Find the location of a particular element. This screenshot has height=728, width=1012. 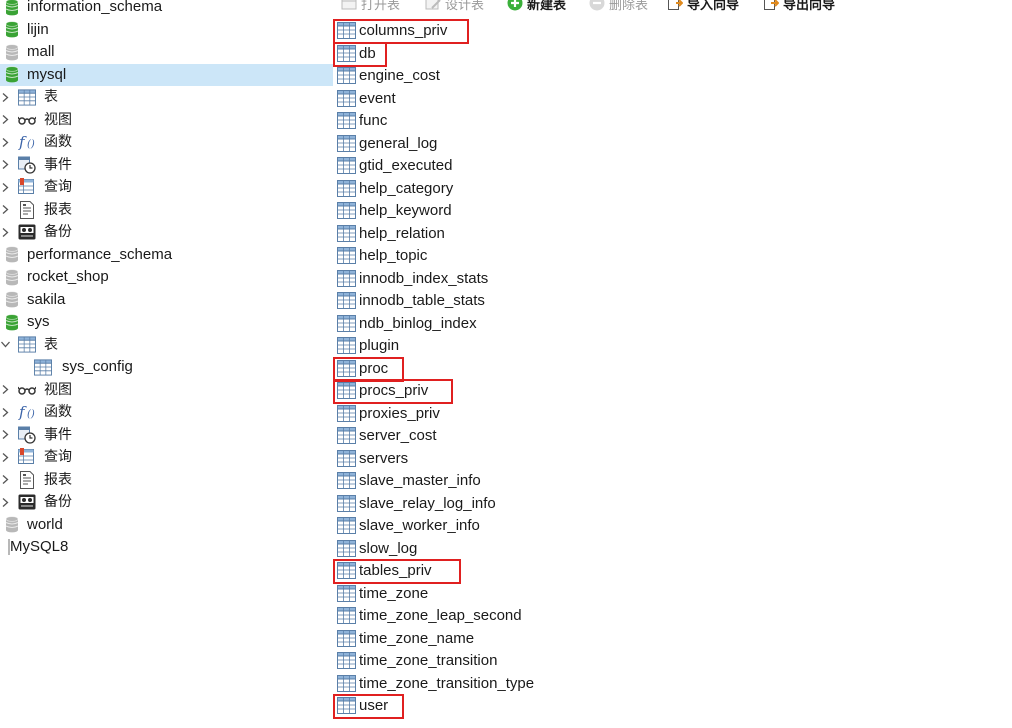

table-row: general_log is located at coordinates (585, 144).